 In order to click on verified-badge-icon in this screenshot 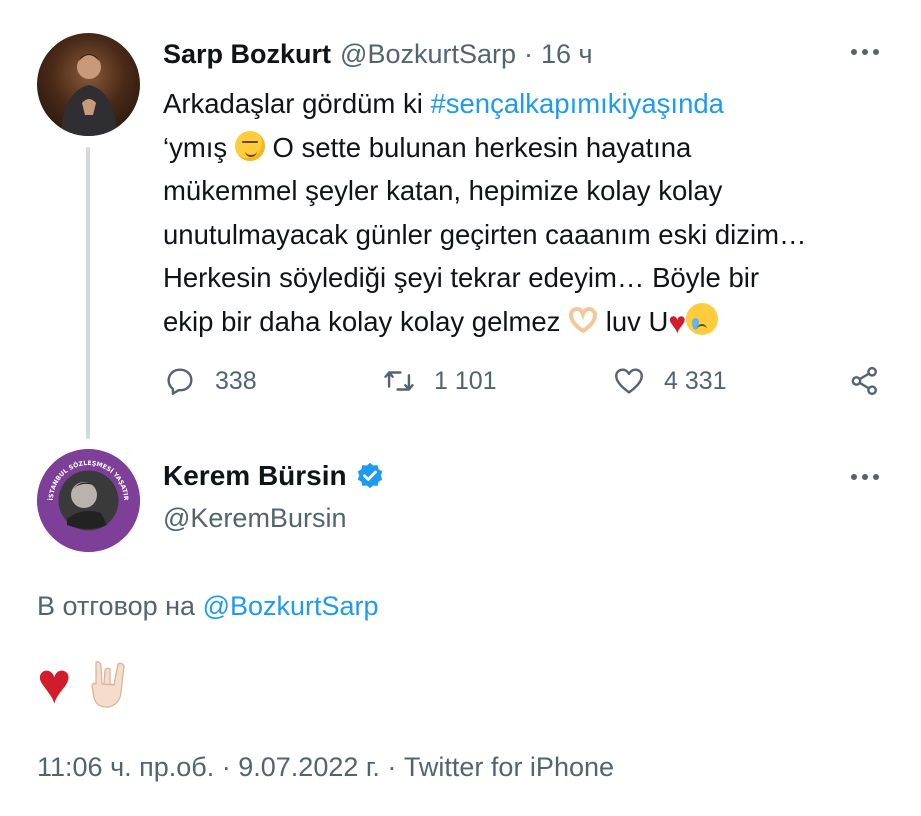, I will do `click(369, 475)`.